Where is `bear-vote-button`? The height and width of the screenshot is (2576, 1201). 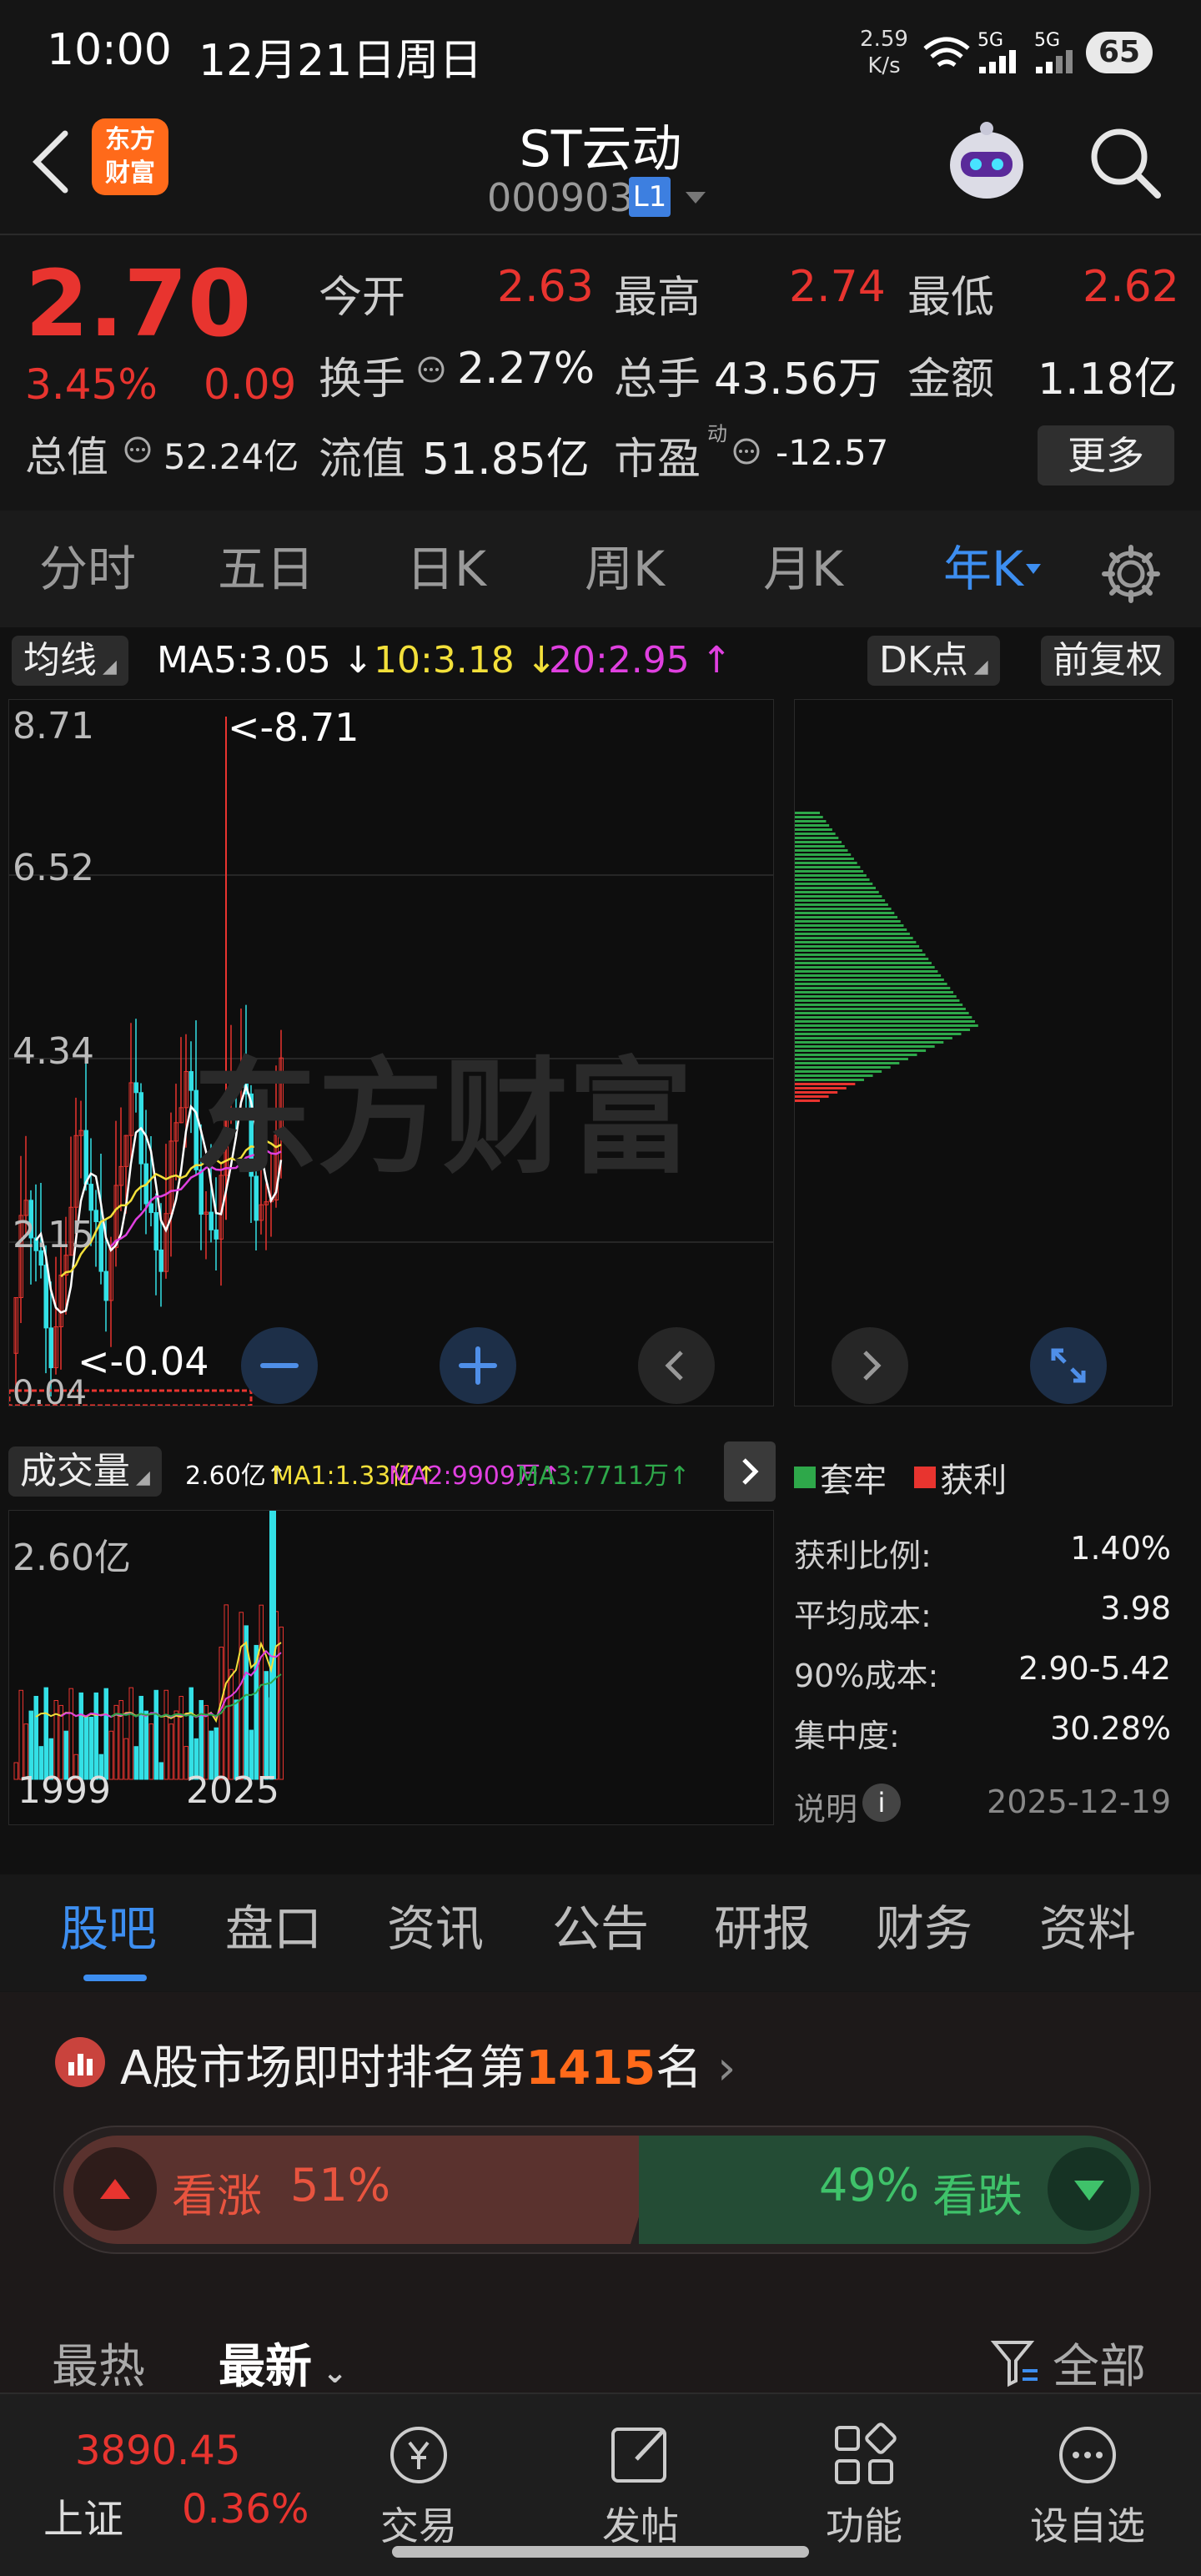
bear-vote-button is located at coordinates (1089, 2189).